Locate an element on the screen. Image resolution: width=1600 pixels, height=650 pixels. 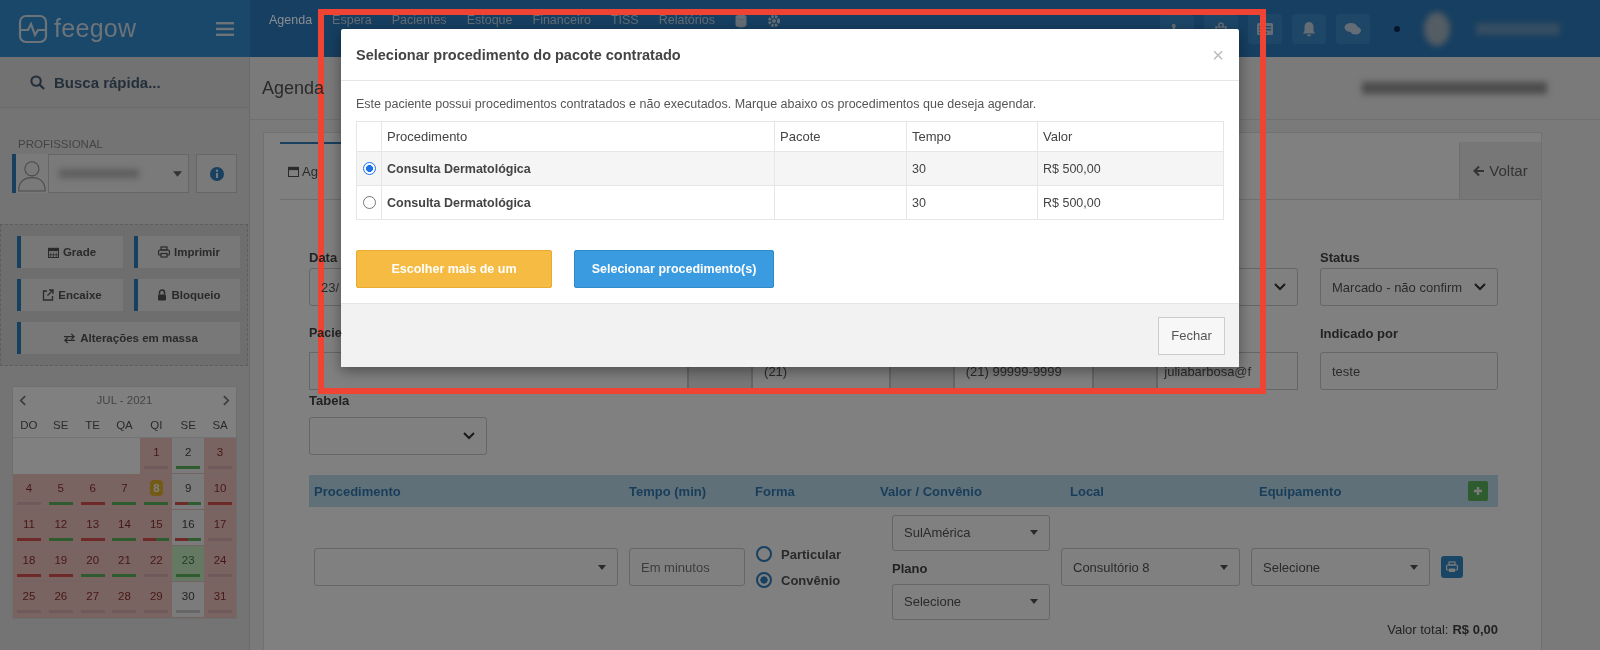
field-label: Indicado por is located at coordinates (1359, 334).